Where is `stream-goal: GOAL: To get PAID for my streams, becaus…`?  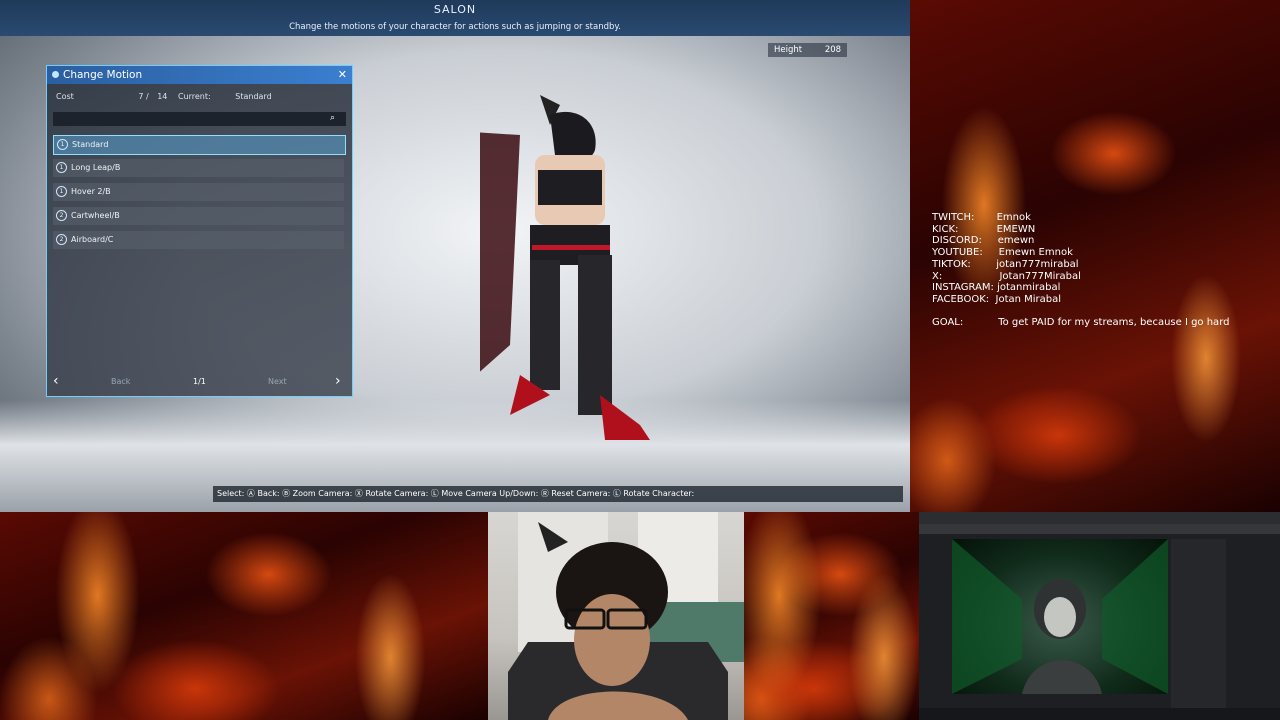
stream-goal: GOAL: To get PAID for my streams, becaus… is located at coordinates (1081, 322).